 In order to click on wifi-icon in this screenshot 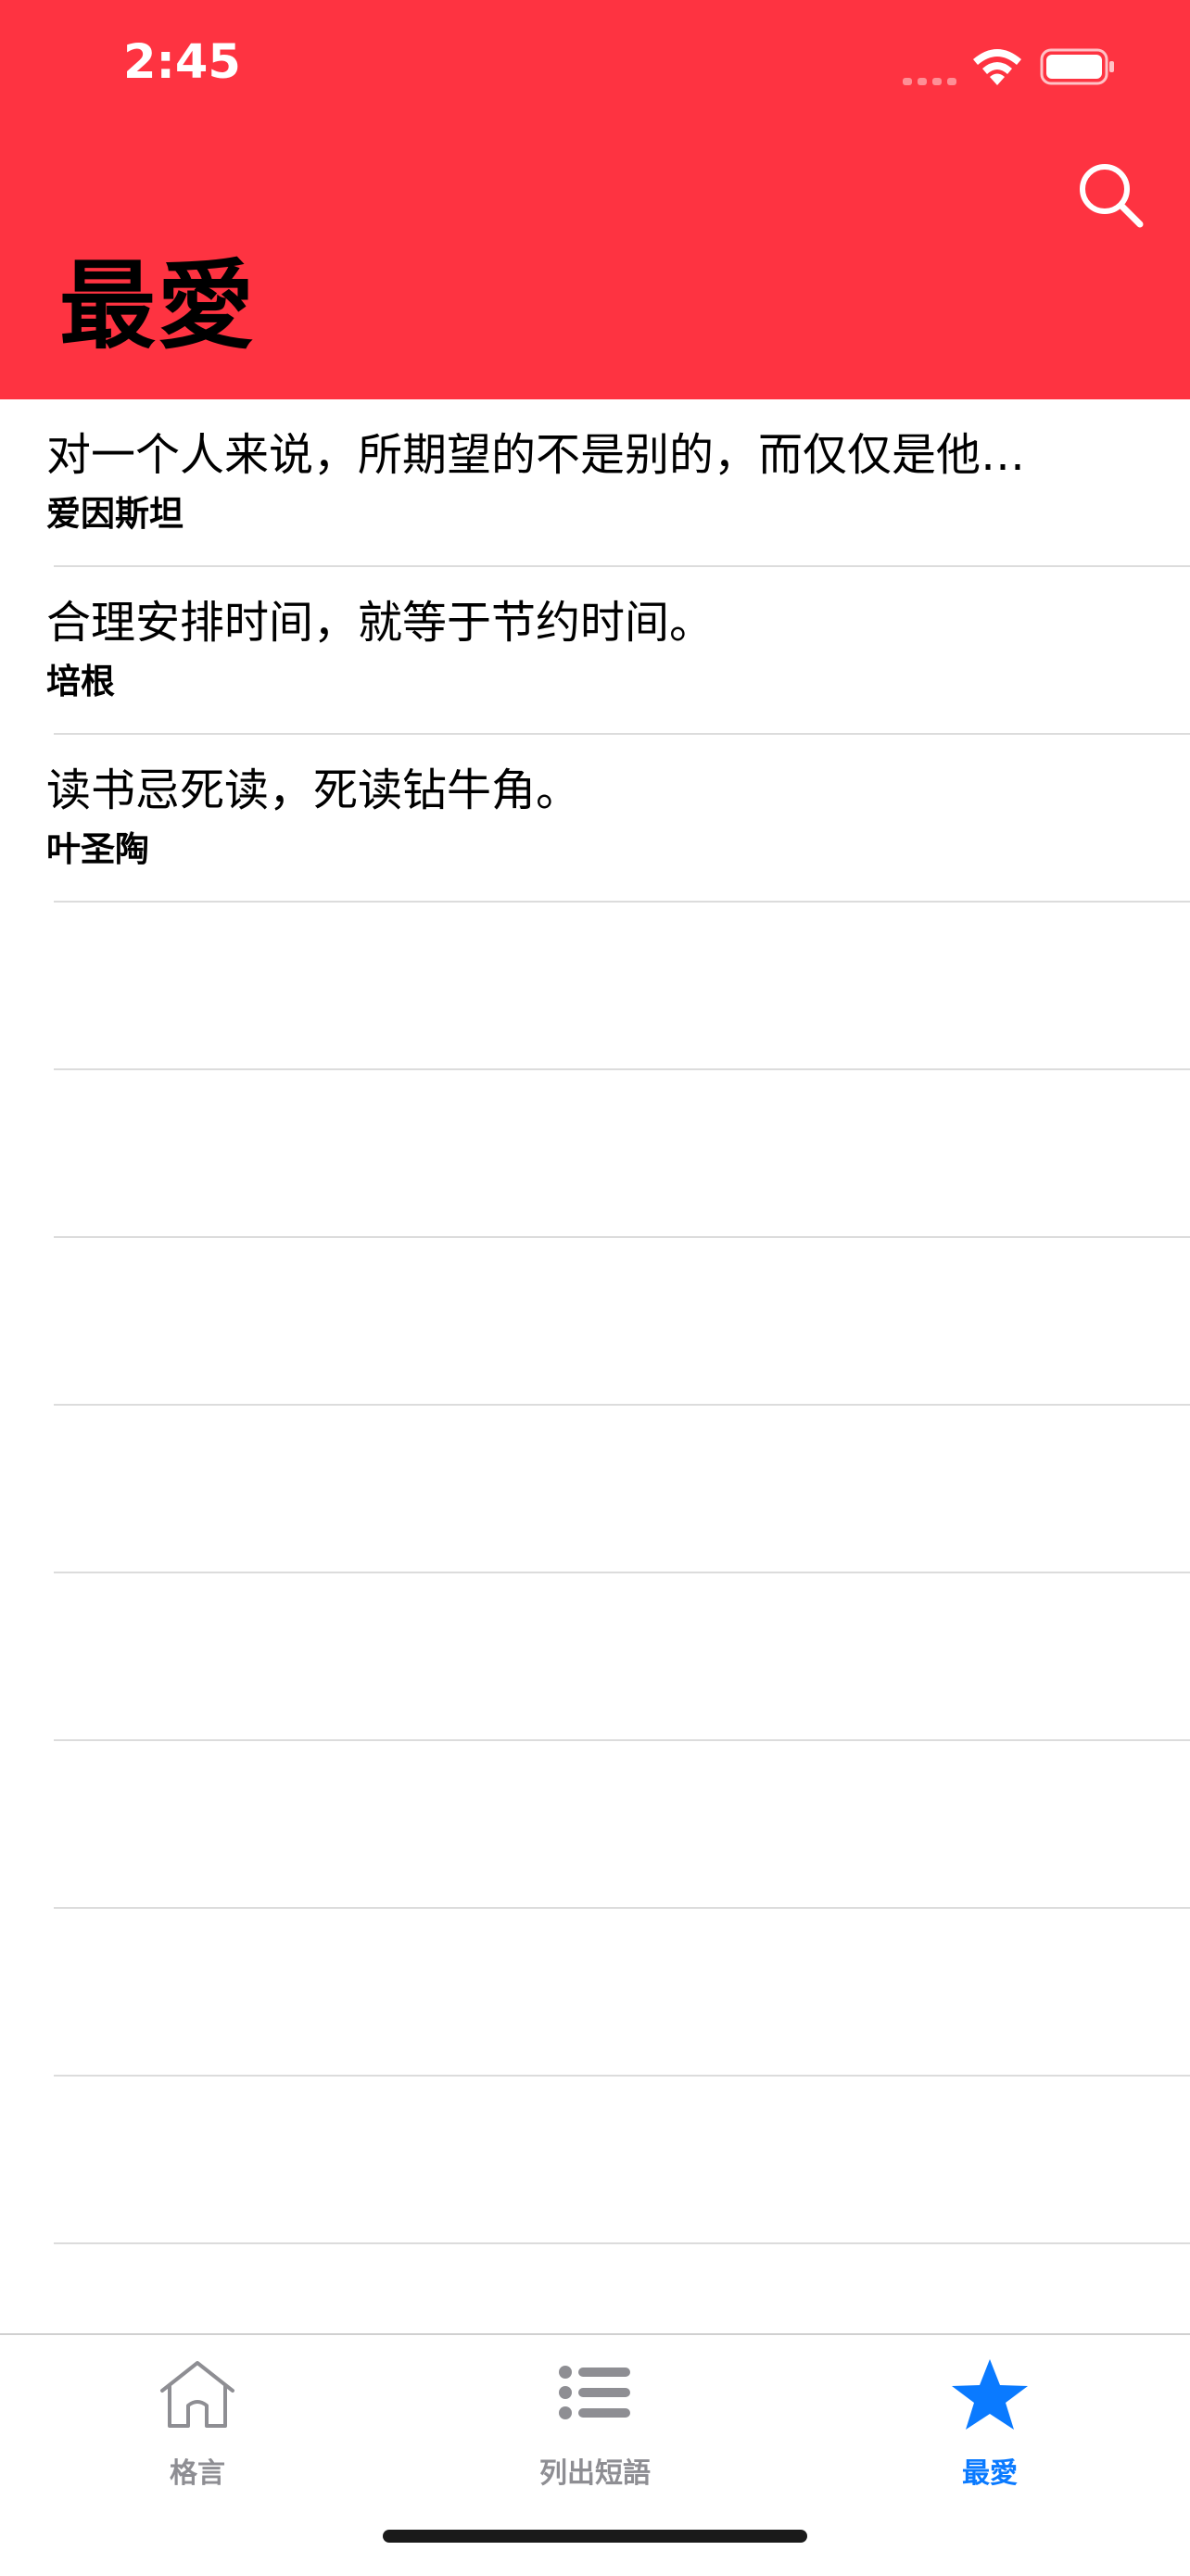, I will do `click(997, 67)`.